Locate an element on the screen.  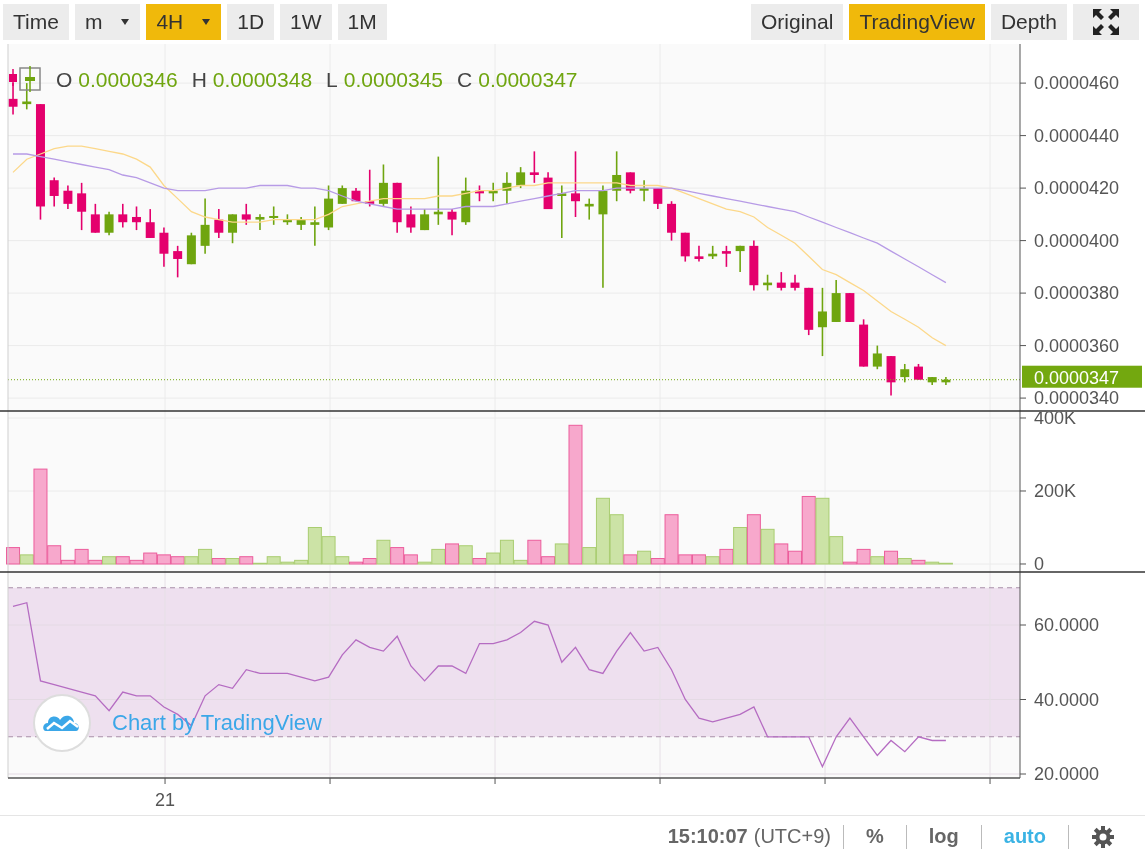
price-axis-label: 0.0000440 is located at coordinates (1077, 135).